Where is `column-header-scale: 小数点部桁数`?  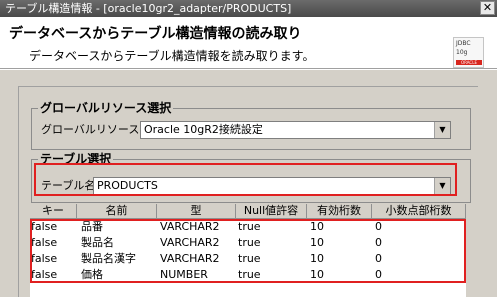
column-header-scale: 小数点部桁数 is located at coordinates (419, 211).